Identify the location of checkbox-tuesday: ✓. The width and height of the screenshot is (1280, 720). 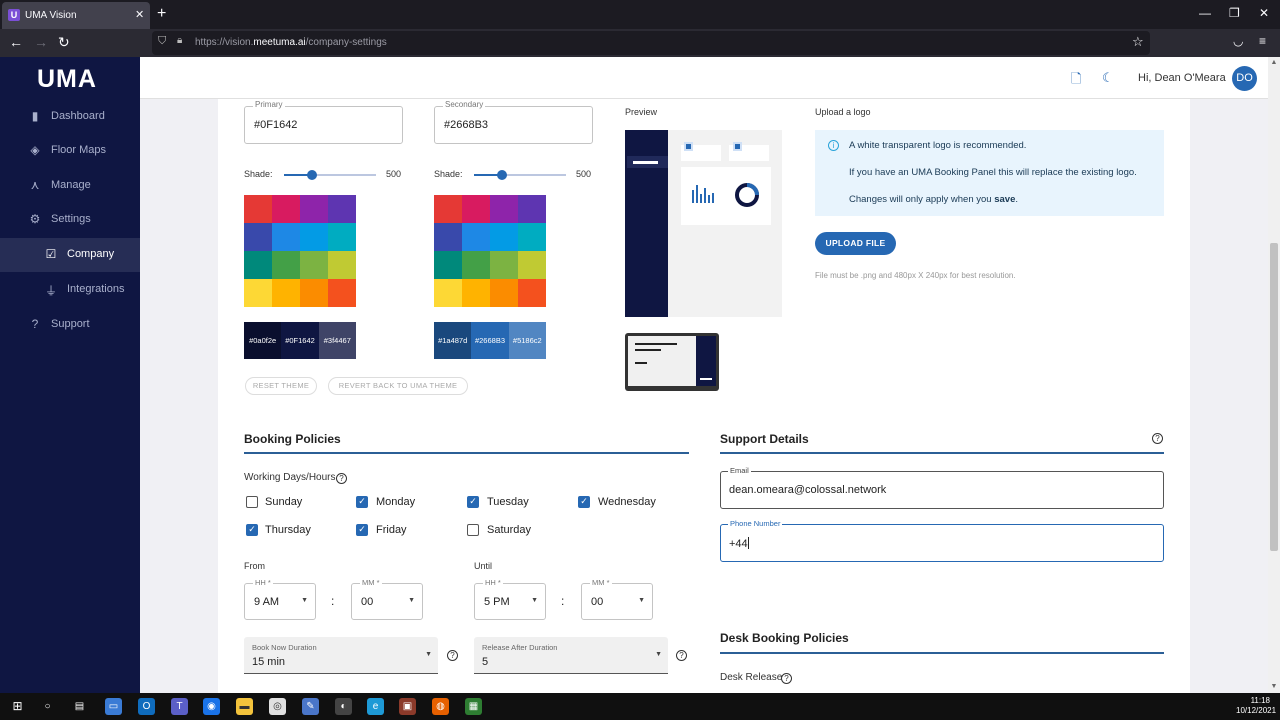
(473, 502).